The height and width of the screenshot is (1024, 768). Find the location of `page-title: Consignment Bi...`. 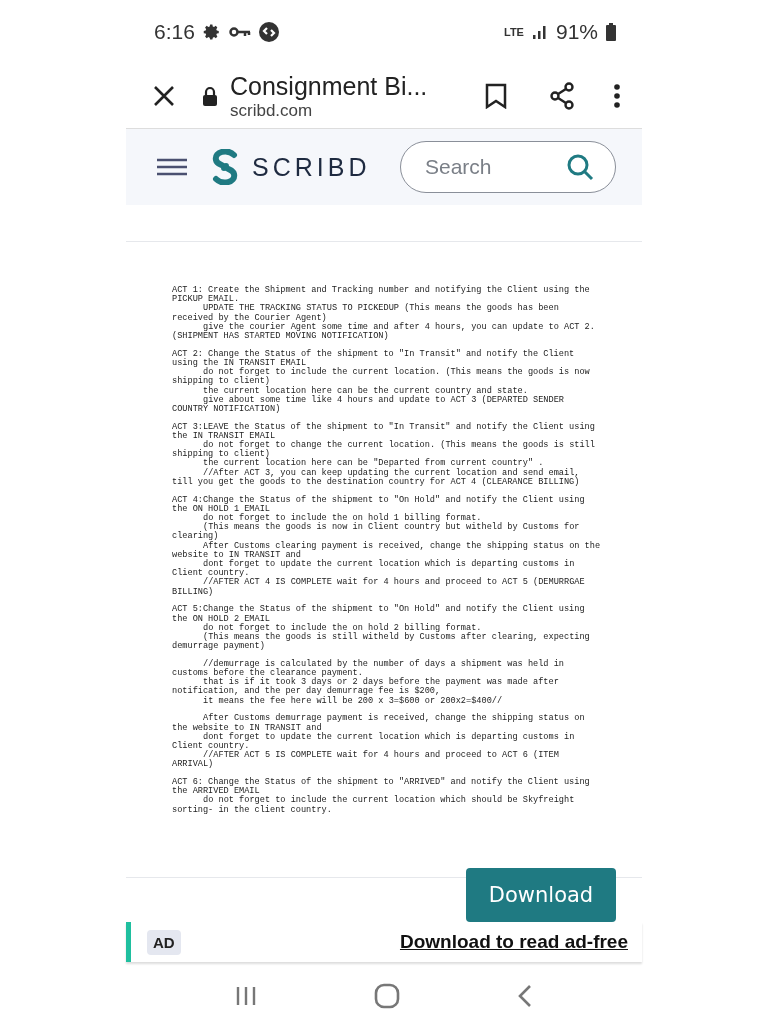

page-title: Consignment Bi... is located at coordinates (329, 86).